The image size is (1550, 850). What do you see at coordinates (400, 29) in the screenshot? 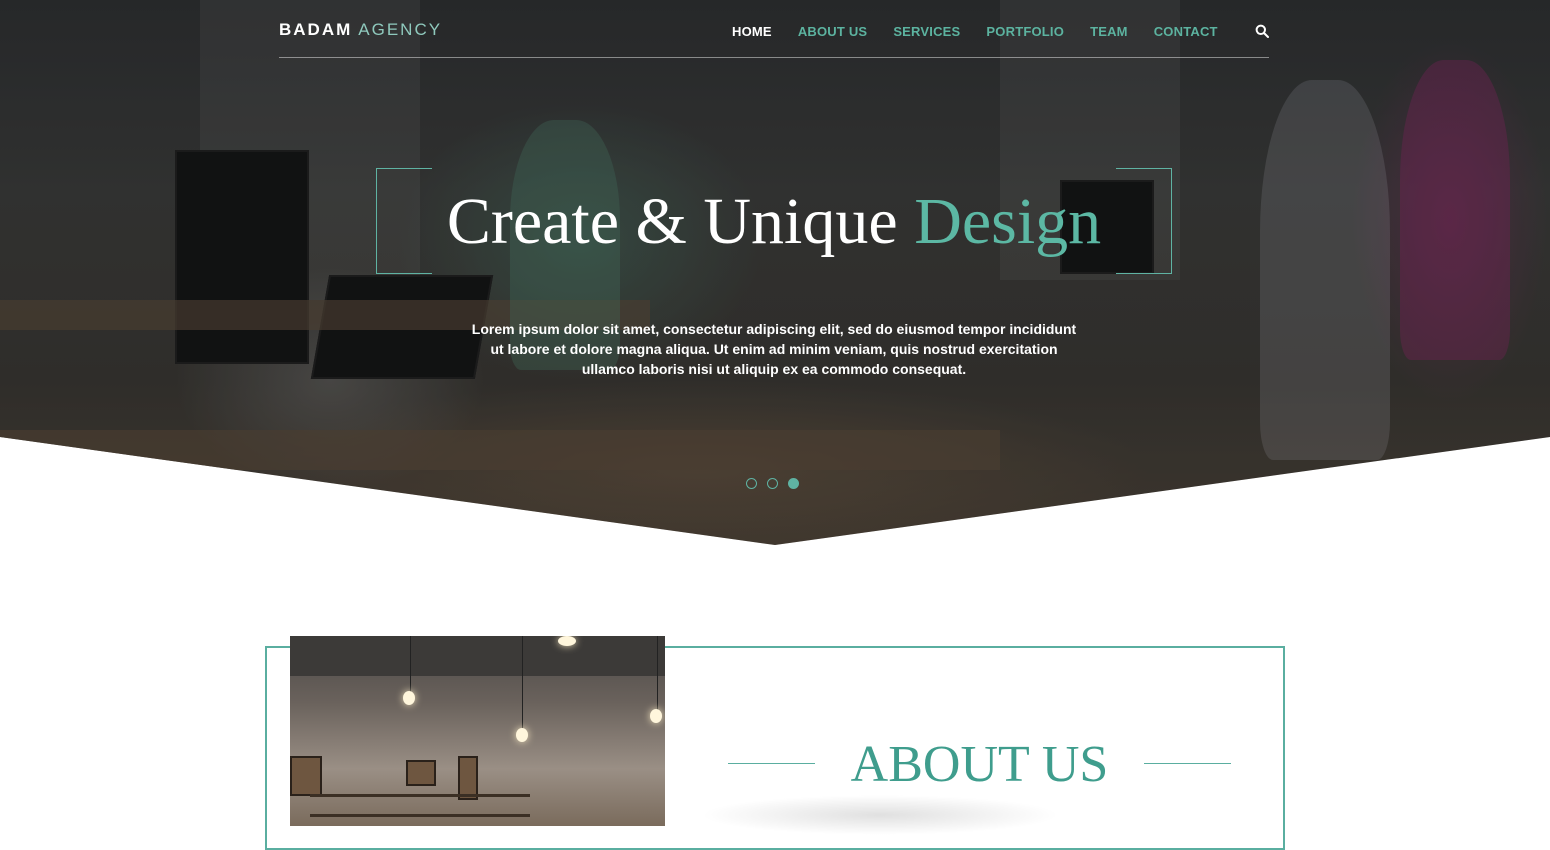
I see `brand-light: AGENCY` at bounding box center [400, 29].